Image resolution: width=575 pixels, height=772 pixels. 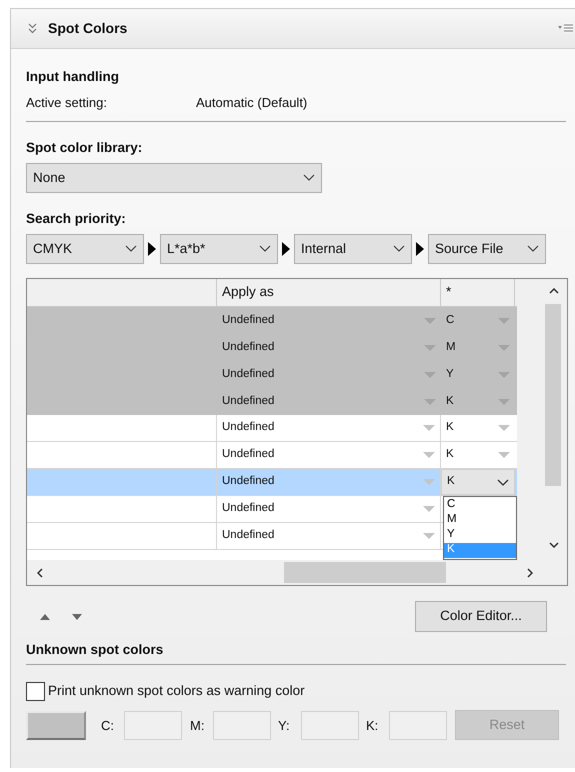 What do you see at coordinates (329, 292) in the screenshot?
I see `column-header: Apply as` at bounding box center [329, 292].